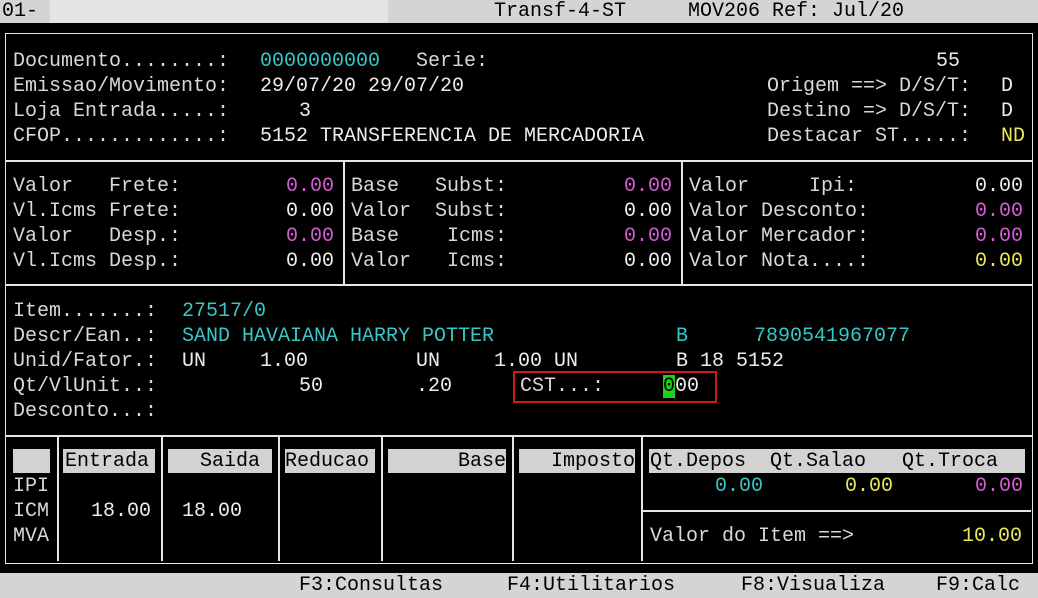 The image size is (1038, 598). What do you see at coordinates (20, 11) in the screenshot?
I see `screen-code: 01-` at bounding box center [20, 11].